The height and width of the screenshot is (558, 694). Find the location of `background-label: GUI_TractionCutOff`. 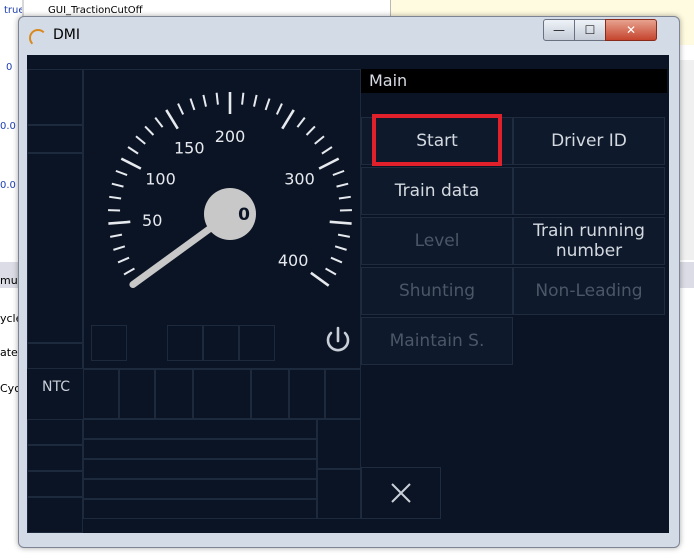

background-label: GUI_TractionCutOff is located at coordinates (95, 10).